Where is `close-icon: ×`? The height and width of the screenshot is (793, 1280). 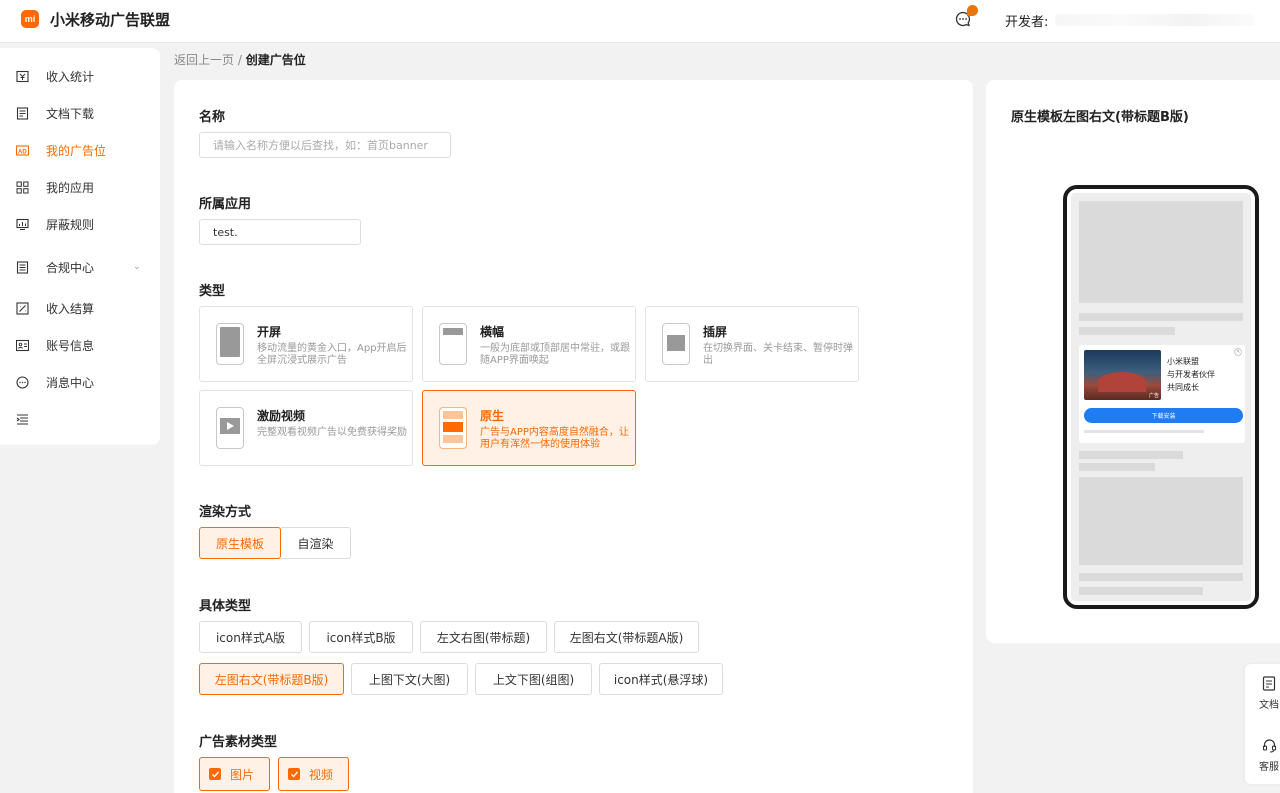
close-icon: × is located at coordinates (1238, 352).